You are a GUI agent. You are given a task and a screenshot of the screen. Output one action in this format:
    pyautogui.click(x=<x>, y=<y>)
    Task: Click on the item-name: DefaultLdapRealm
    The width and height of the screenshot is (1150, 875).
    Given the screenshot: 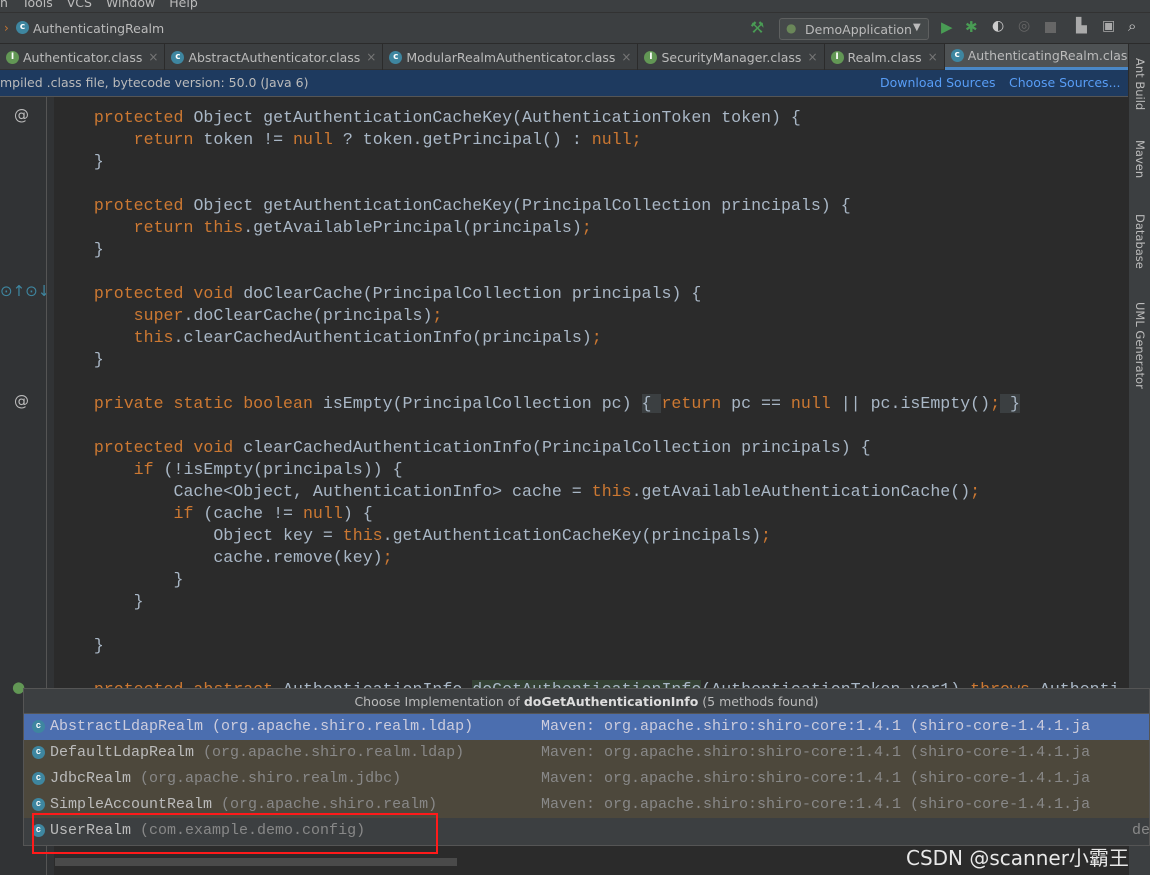 What is the action you would take?
    pyautogui.click(x=122, y=752)
    